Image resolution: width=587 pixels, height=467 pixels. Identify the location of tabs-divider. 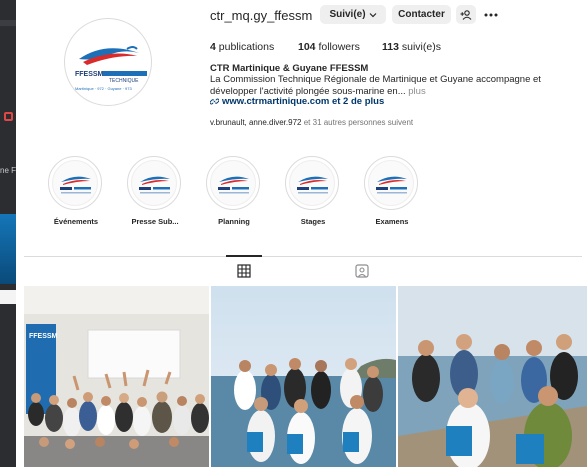
(303, 256).